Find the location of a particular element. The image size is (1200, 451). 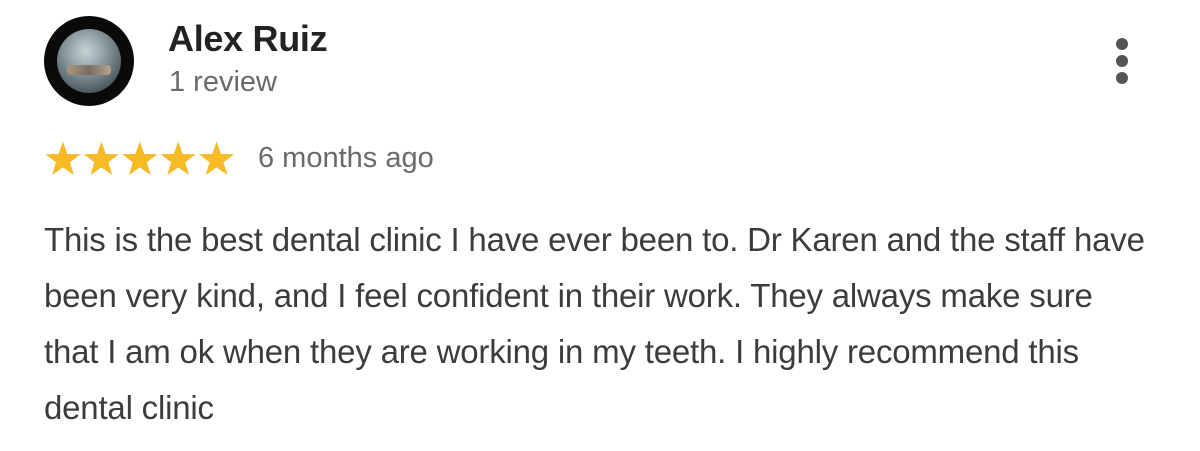

star-rating is located at coordinates (140, 159).